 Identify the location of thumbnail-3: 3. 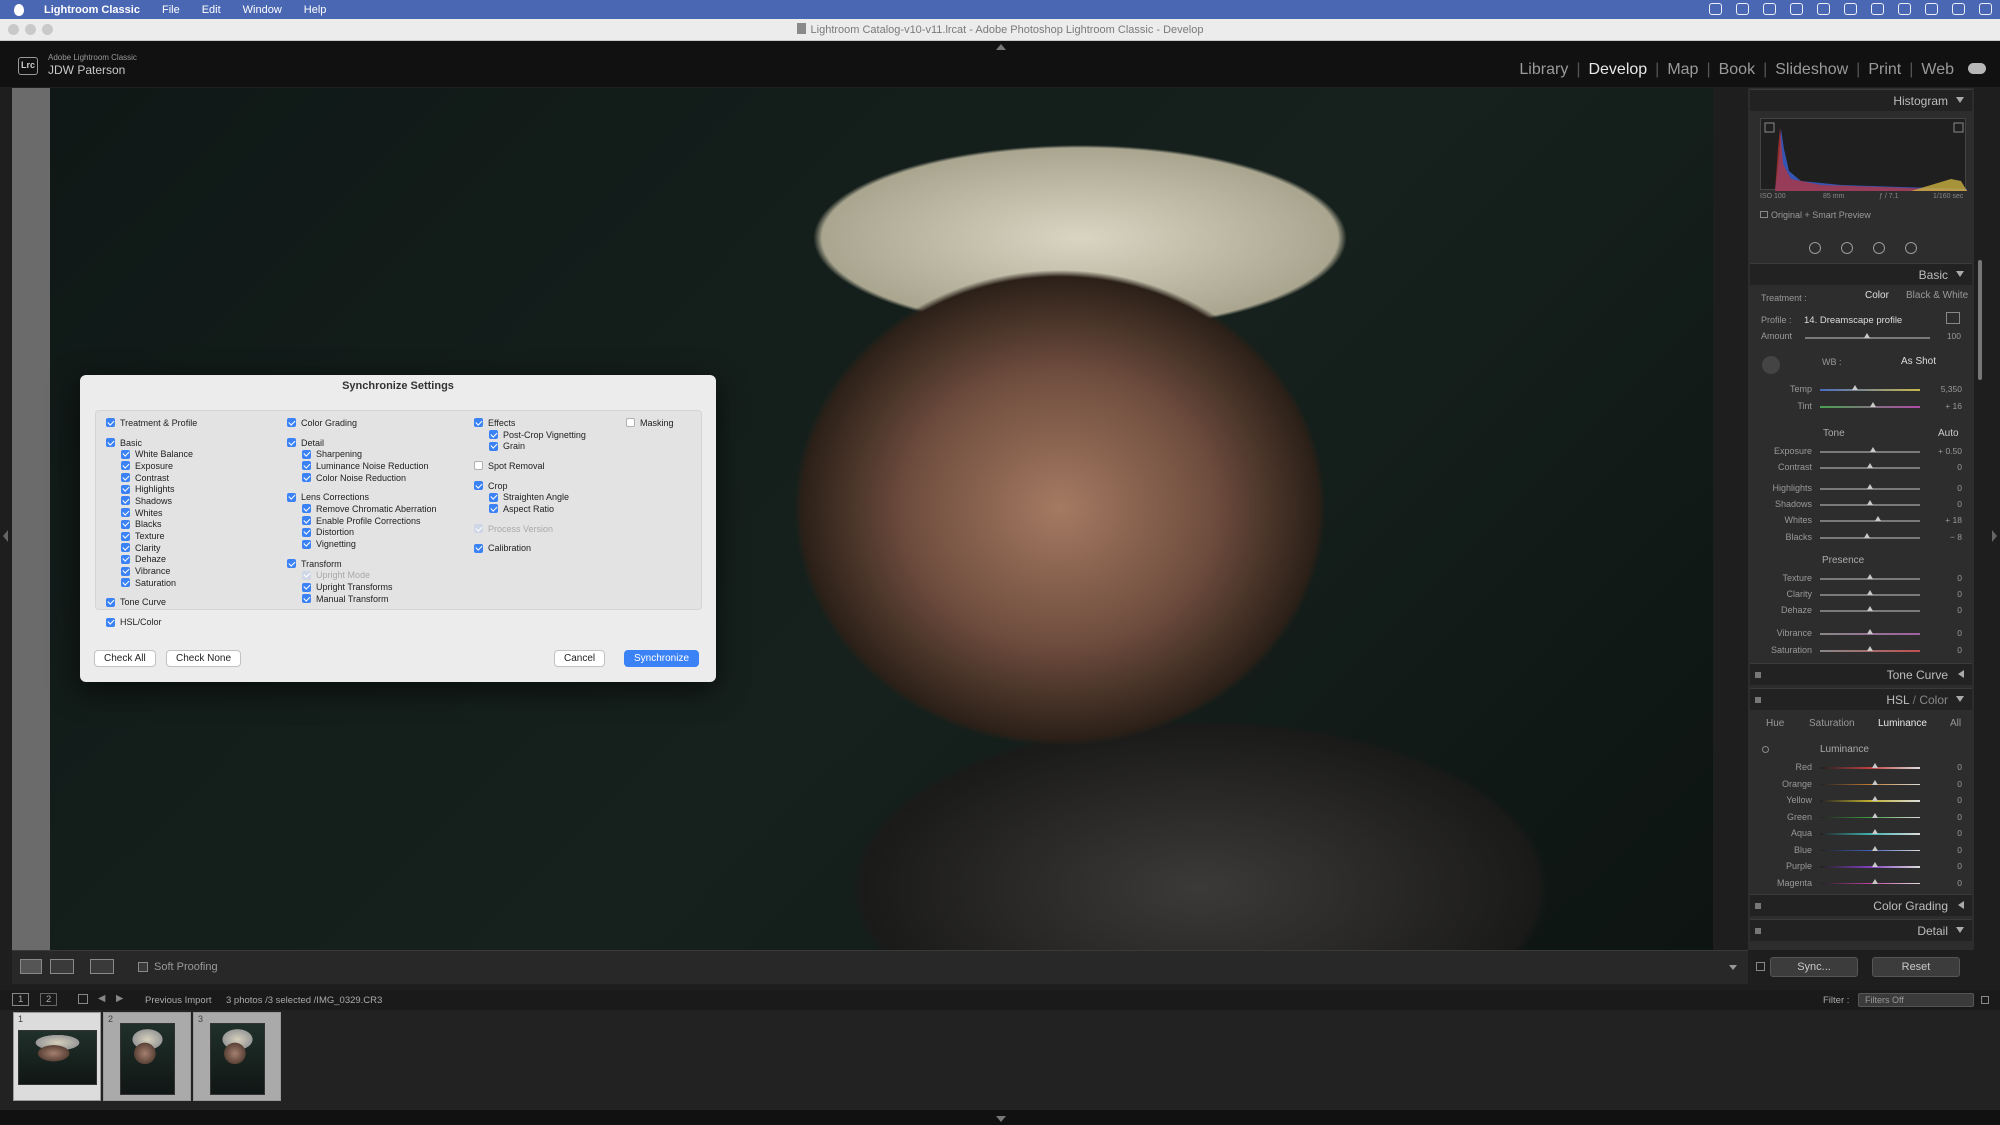
(237, 1056).